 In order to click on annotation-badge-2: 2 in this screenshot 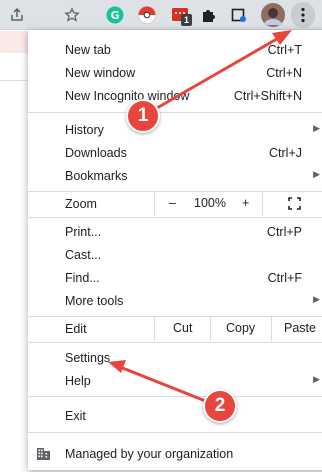, I will do `click(220, 406)`.